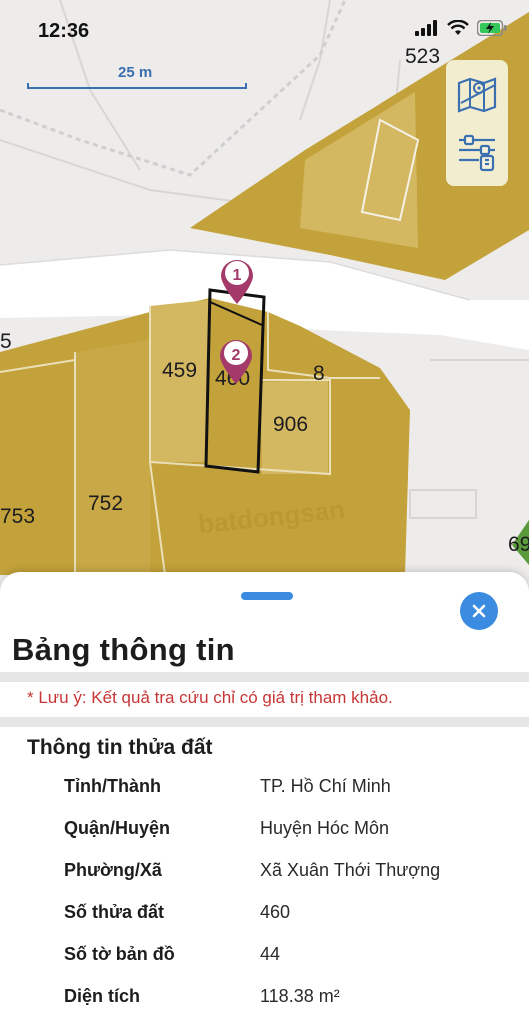 The height and width of the screenshot is (1024, 529). I want to click on row-label: Quận/Huyện, so click(117, 828).